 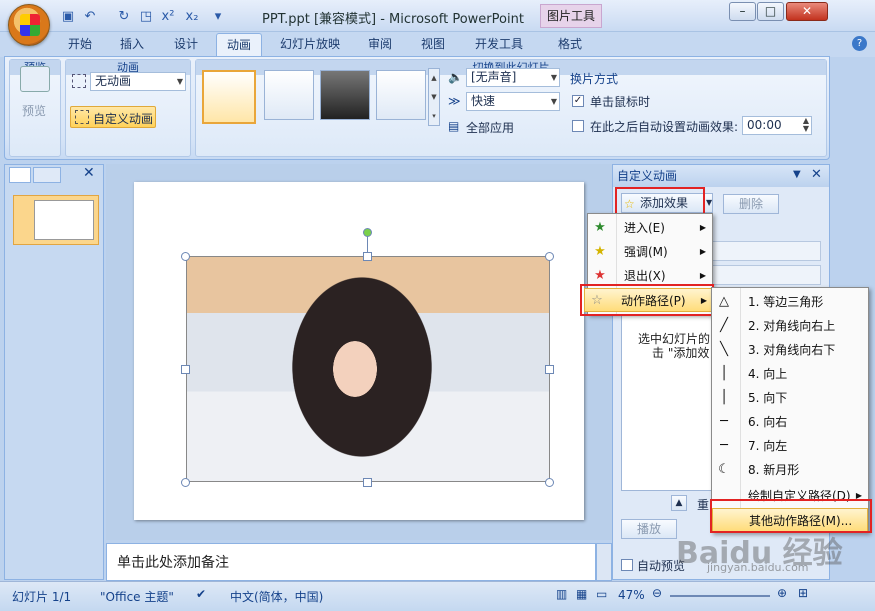 What do you see at coordinates (604, 562) in the screenshot?
I see `notes-scrollbar` at bounding box center [604, 562].